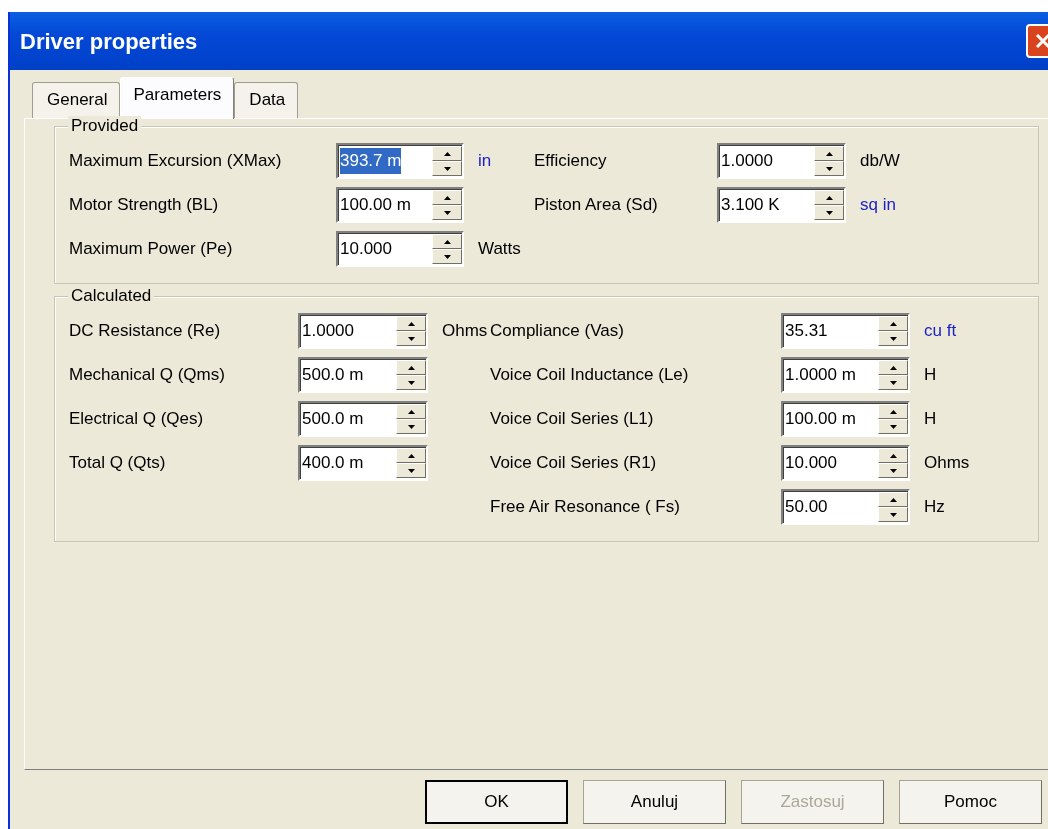  What do you see at coordinates (590, 375) in the screenshot?
I see `field-label: Voice Coil Inductance (Le)` at bounding box center [590, 375].